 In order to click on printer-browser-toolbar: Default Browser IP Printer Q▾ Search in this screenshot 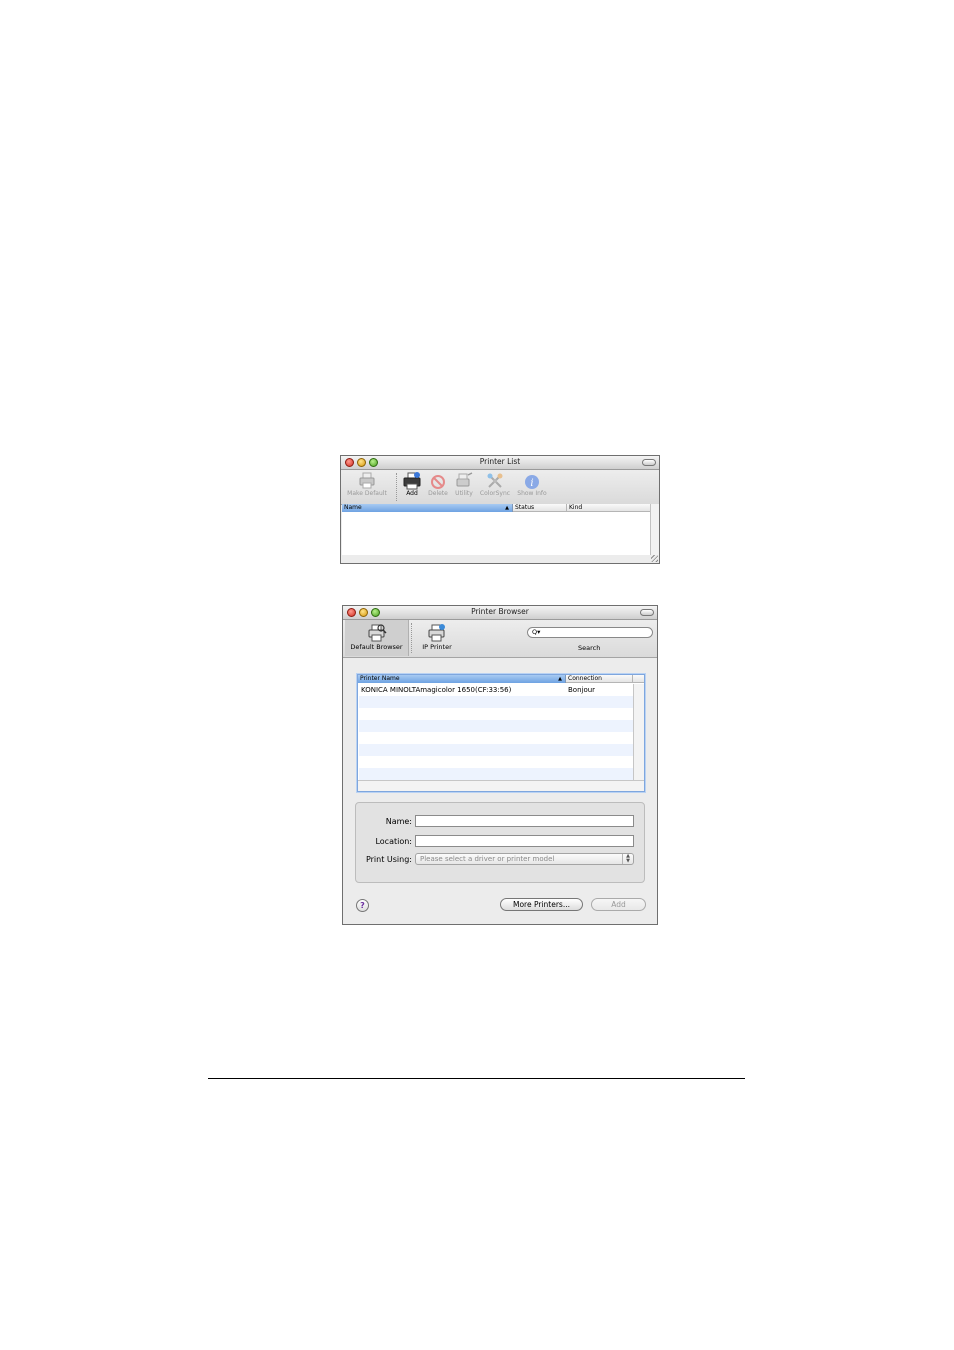, I will do `click(500, 639)`.